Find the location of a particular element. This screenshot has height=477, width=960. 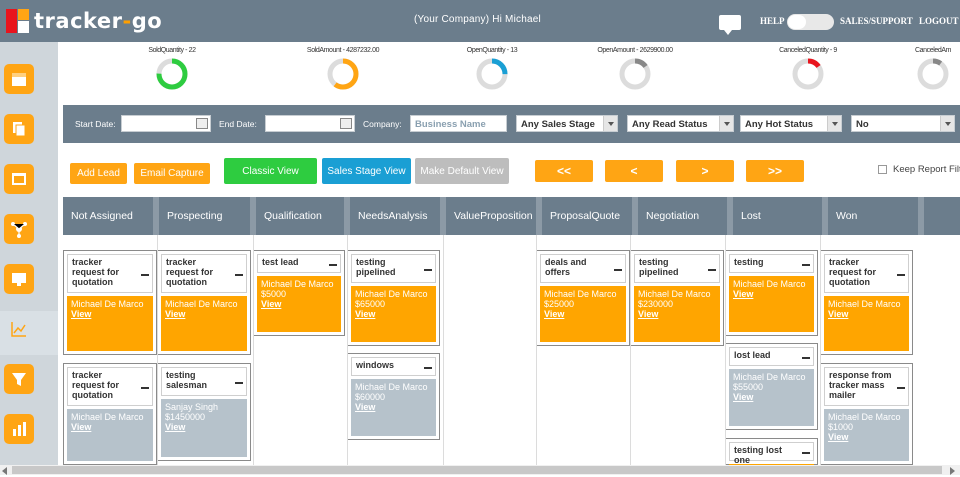

lead-card-body: Michael De Marco $1000 View is located at coordinates (866, 435).